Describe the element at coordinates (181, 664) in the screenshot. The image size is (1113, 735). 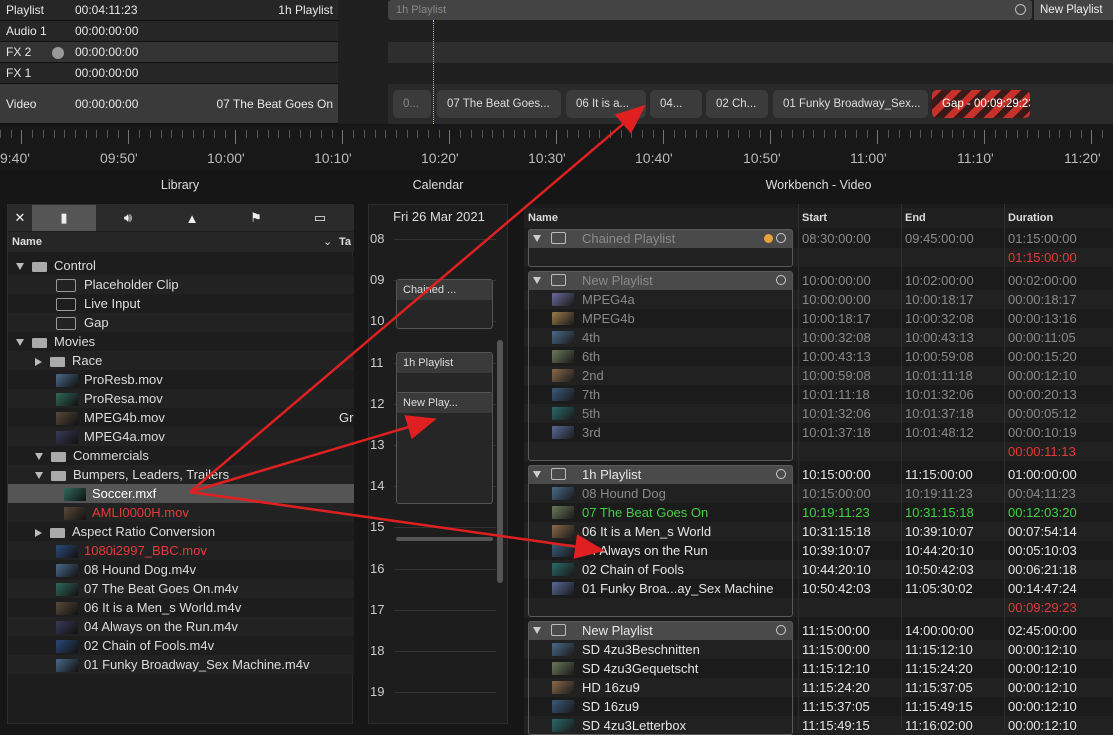
I see `library-row: 01 Funky Broadway_Sex Machine.m4v` at that location.